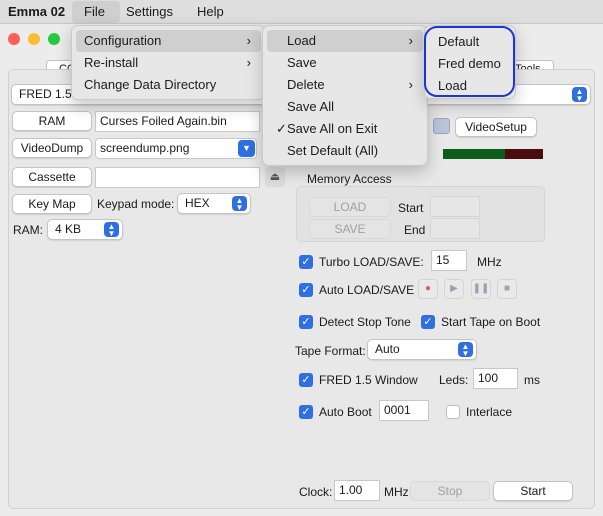 The width and height of the screenshot is (603, 516). I want to click on menubar-app-name: Emma 02, so click(36, 12).